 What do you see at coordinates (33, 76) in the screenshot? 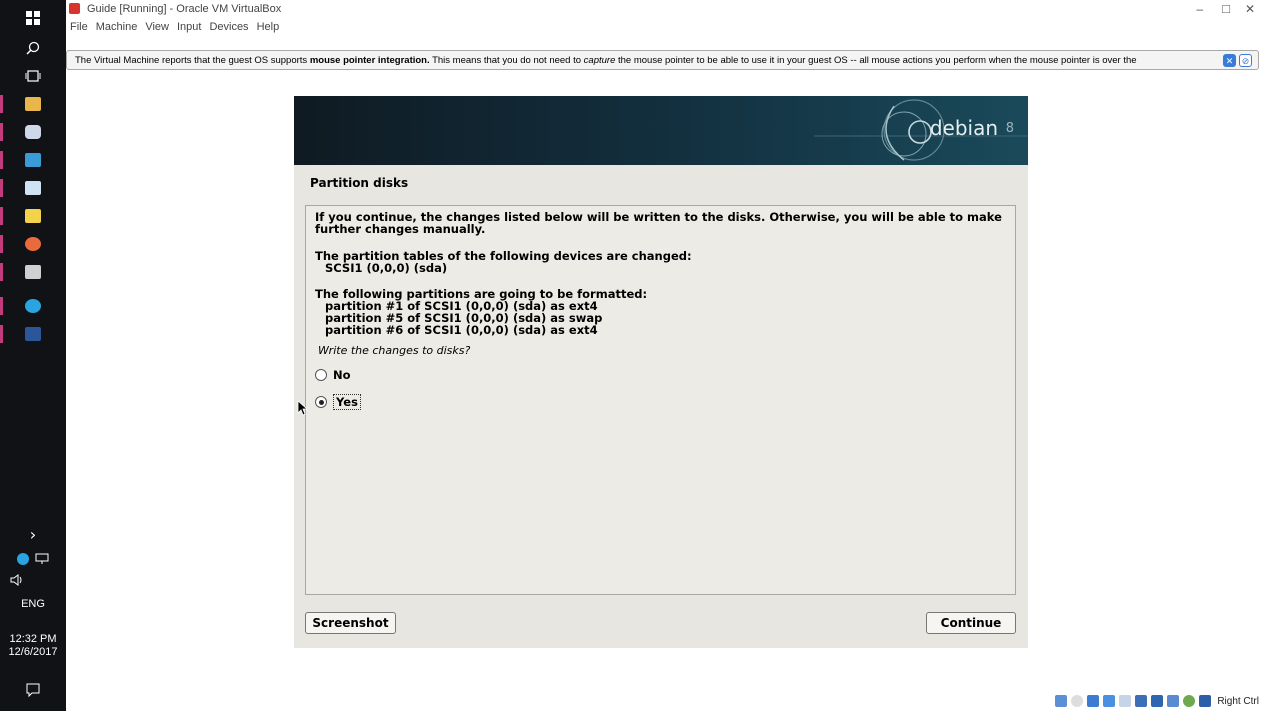
I see `task-view-icon` at bounding box center [33, 76].